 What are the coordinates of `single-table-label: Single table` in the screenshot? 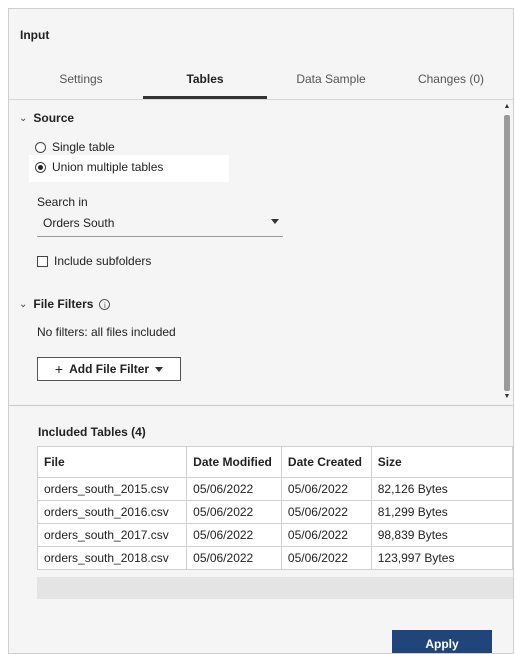 It's located at (83, 147).